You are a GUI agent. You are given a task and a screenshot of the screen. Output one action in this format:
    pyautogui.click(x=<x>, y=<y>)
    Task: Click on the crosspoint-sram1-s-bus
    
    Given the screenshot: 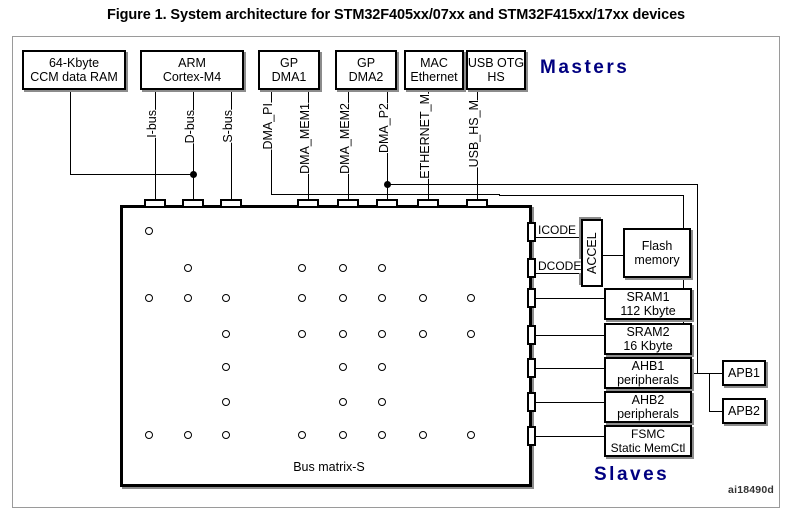 What is the action you would take?
    pyautogui.click(x=225, y=297)
    